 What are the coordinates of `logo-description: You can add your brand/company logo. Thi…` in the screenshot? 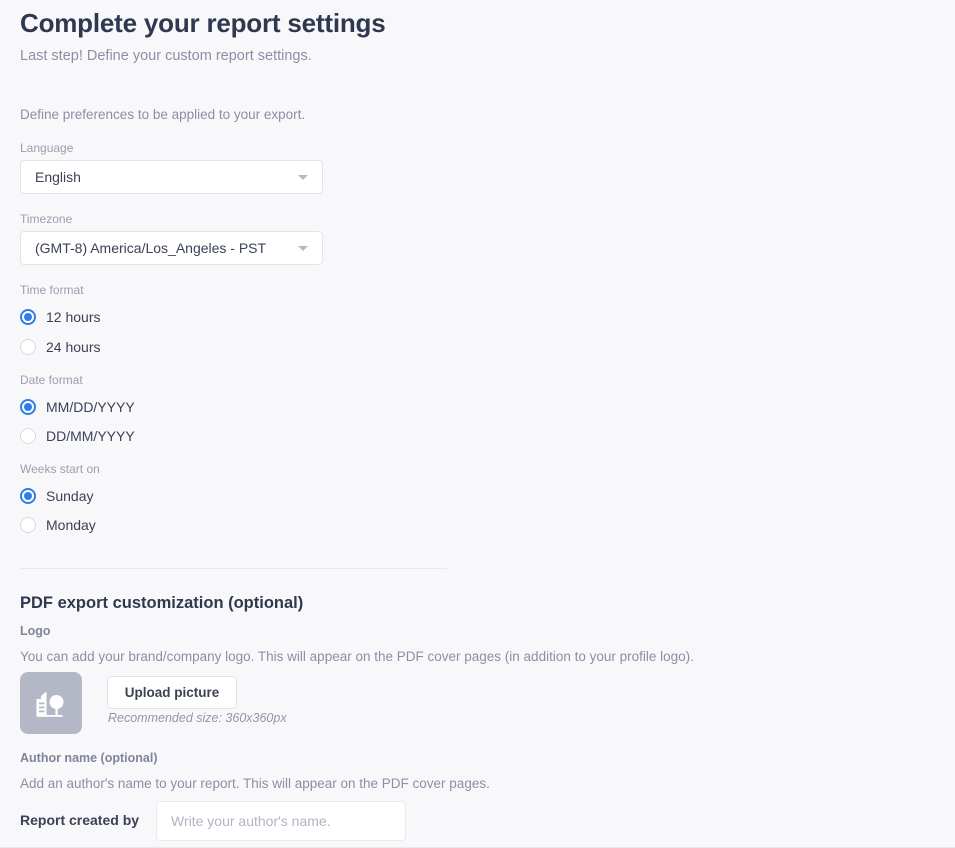 It's located at (357, 656).